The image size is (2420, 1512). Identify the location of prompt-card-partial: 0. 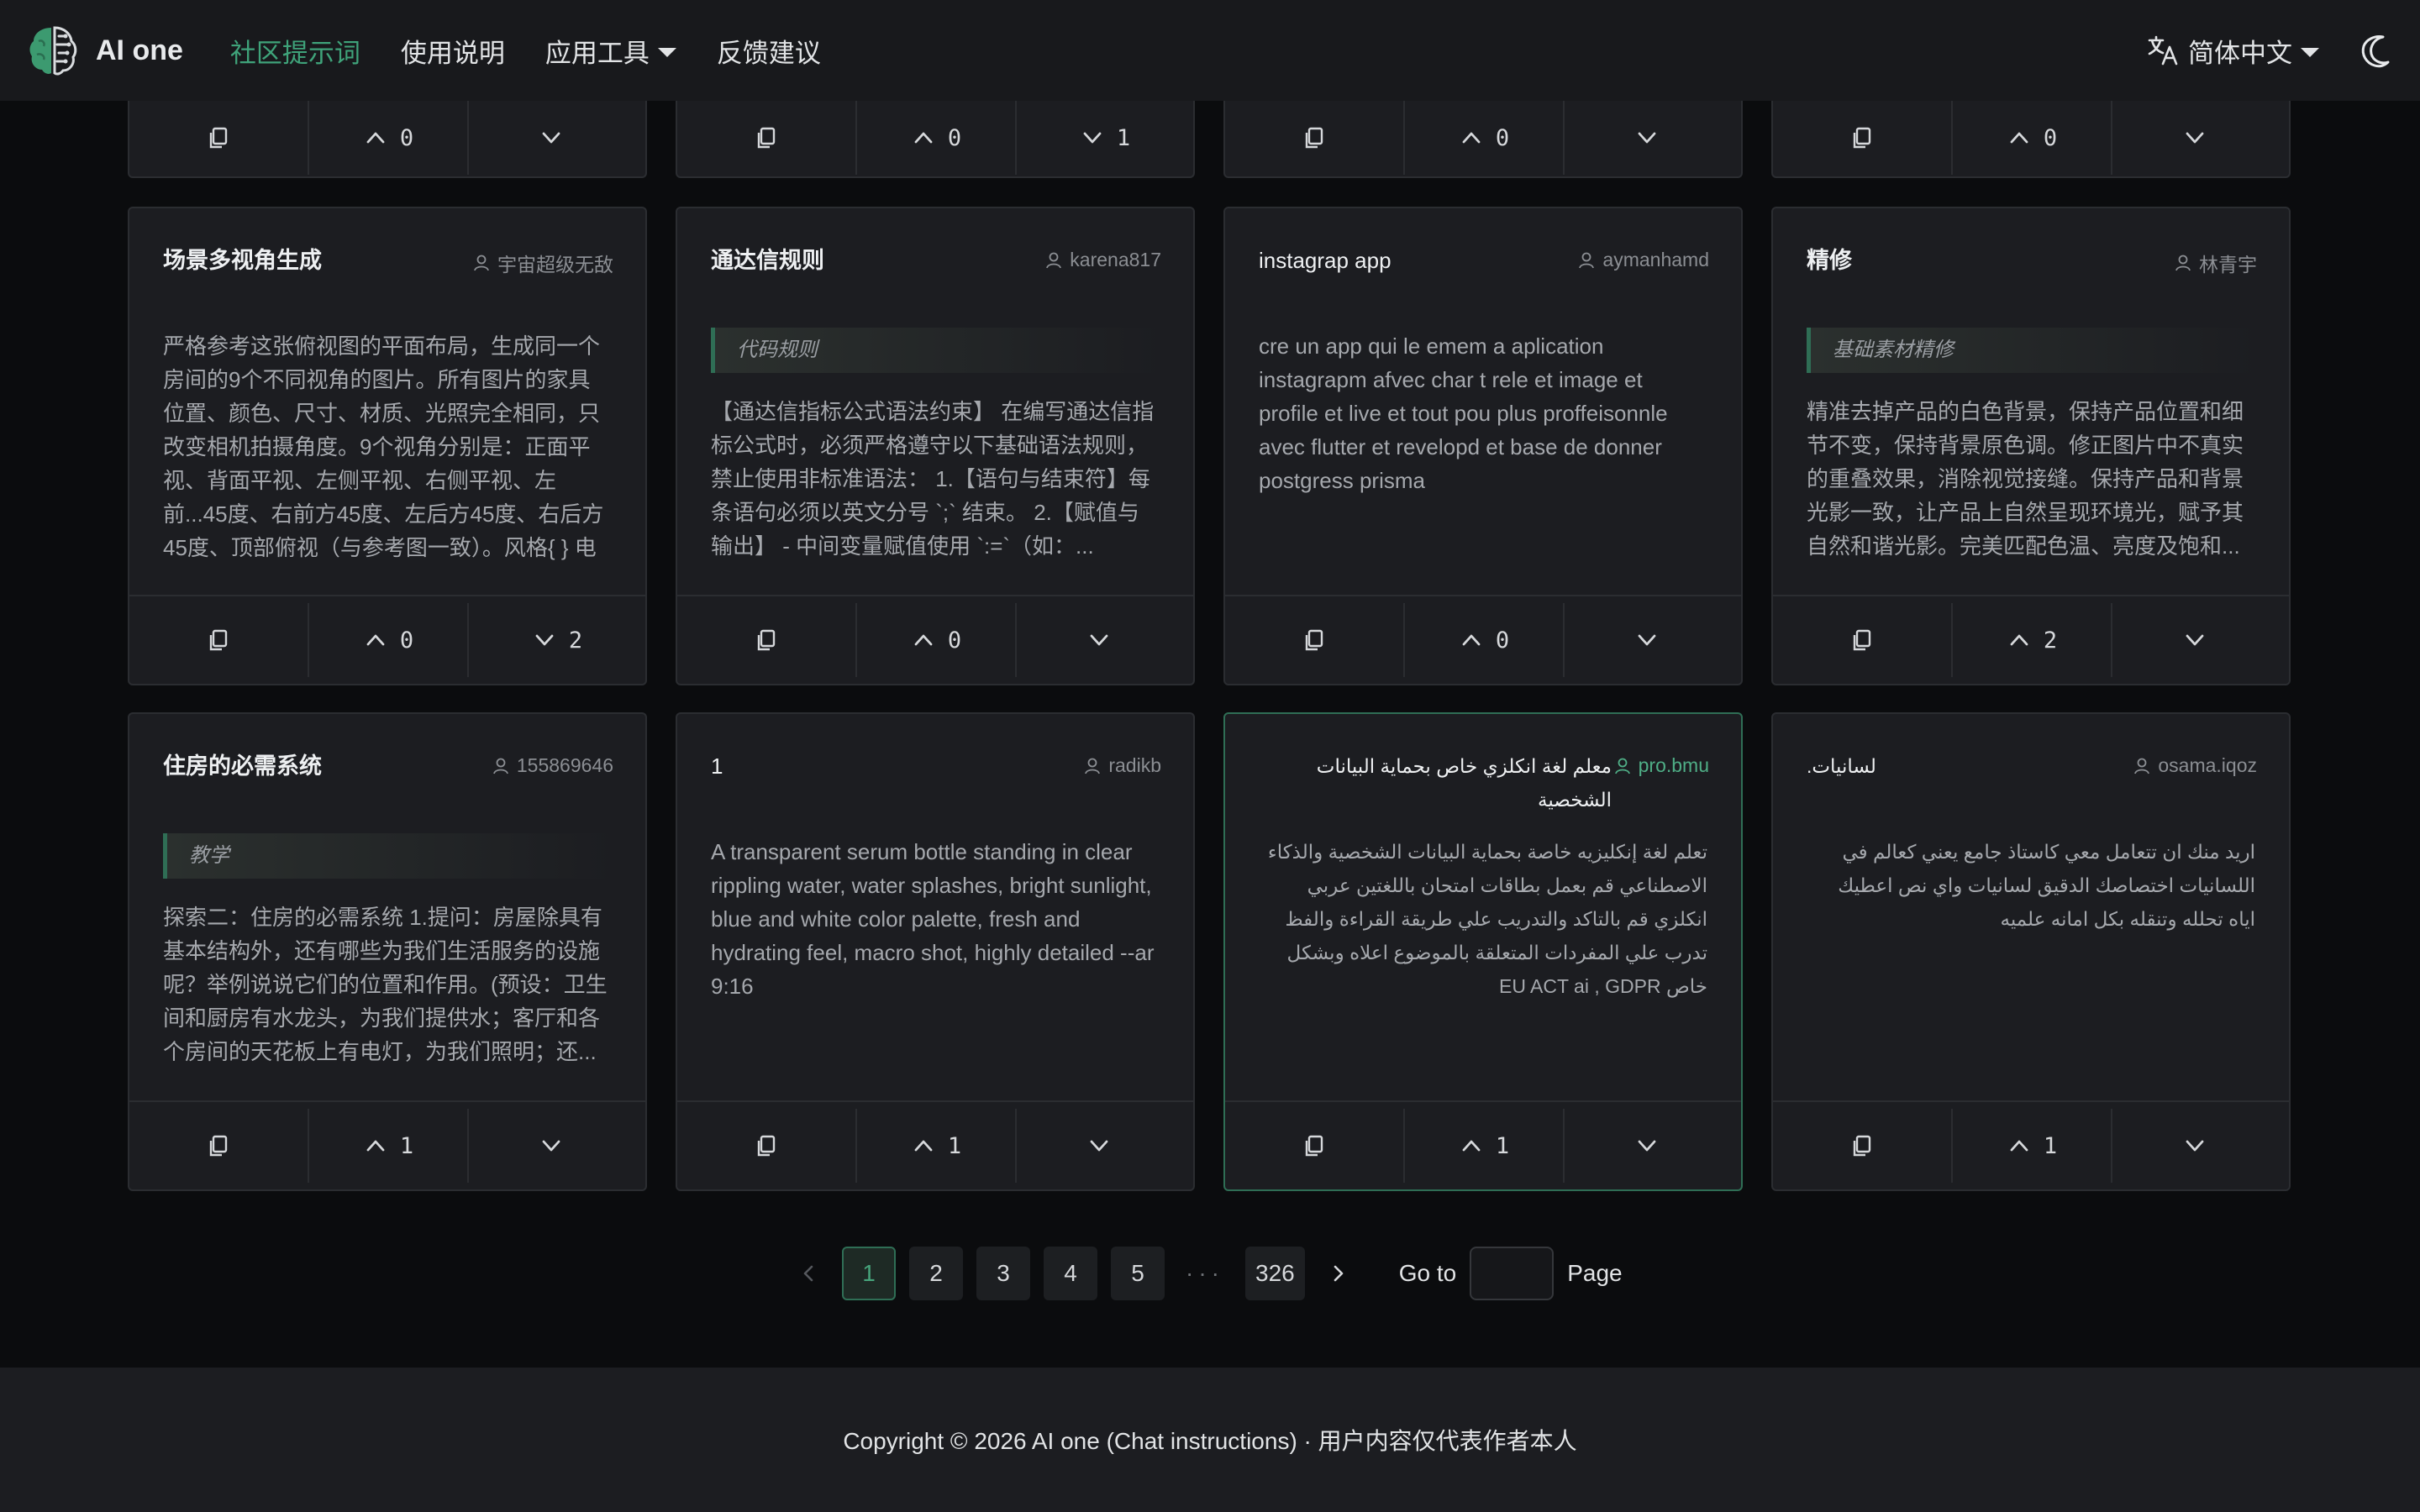
(387, 139).